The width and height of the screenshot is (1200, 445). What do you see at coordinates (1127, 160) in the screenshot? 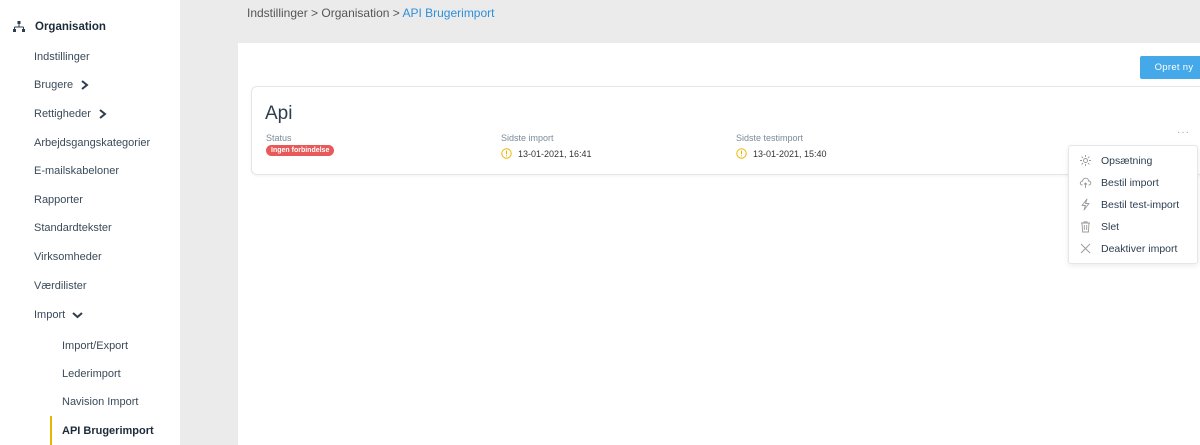
I see `menu-item-label: Opsætning` at bounding box center [1127, 160].